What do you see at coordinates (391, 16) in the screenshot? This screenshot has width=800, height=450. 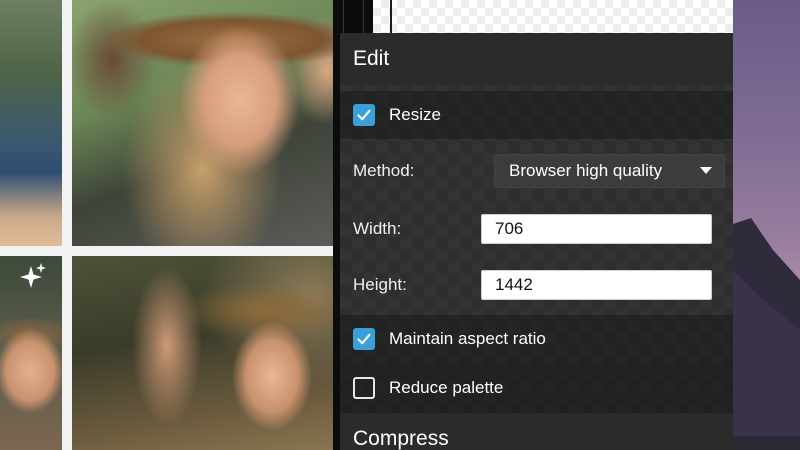 I see `preview-divider` at bounding box center [391, 16].